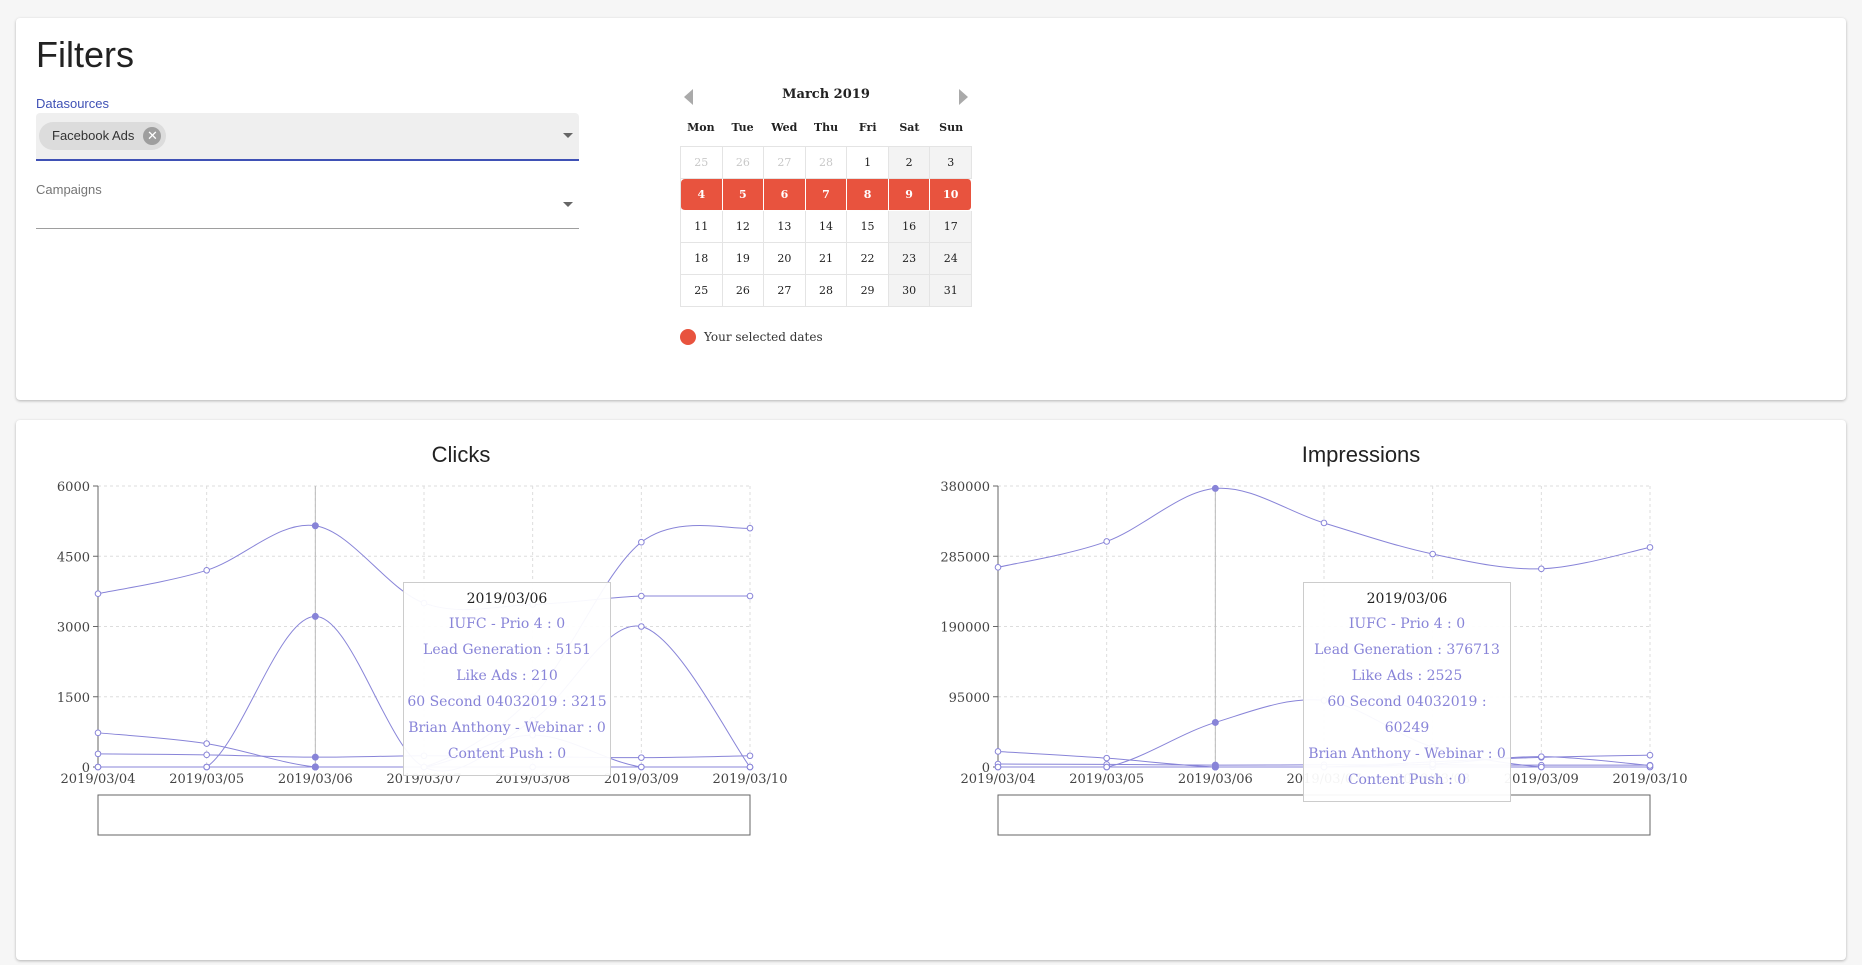 The width and height of the screenshot is (1862, 965). What do you see at coordinates (72, 103) in the screenshot?
I see `datasources-label: Datasources` at bounding box center [72, 103].